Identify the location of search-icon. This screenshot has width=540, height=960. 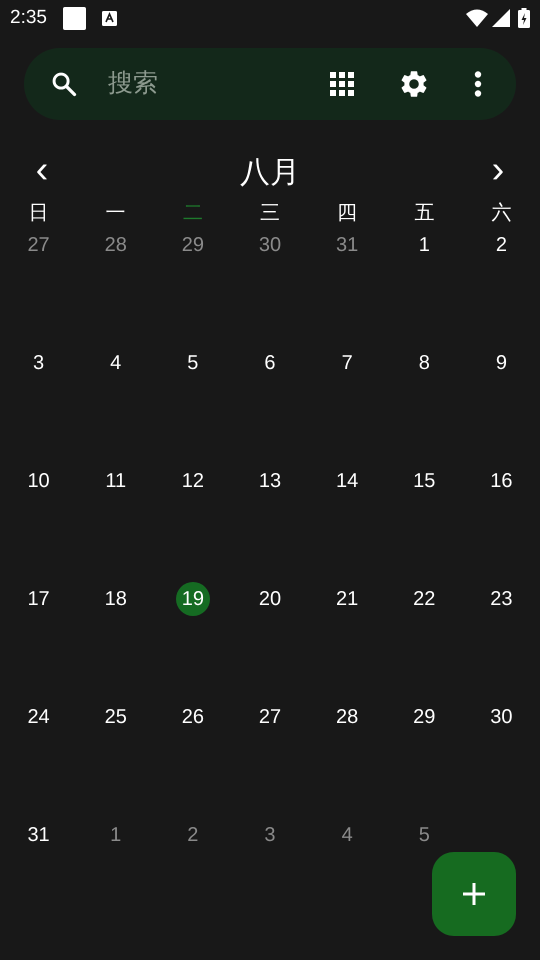
(64, 84).